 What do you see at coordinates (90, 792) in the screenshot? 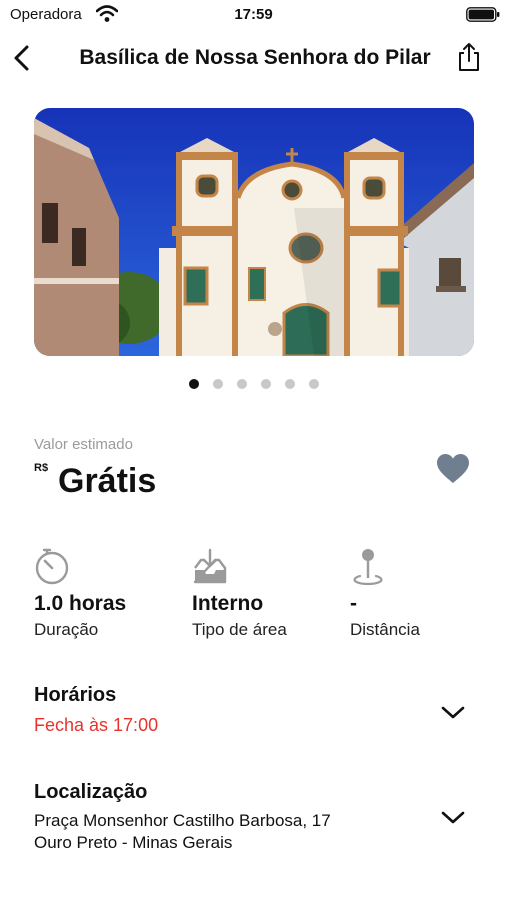
I see `location-title: Localização` at bounding box center [90, 792].